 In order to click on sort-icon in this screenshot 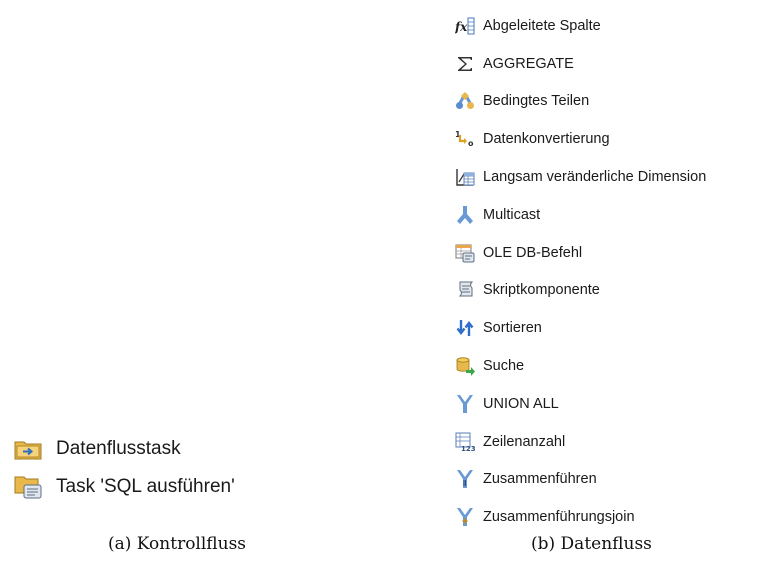, I will do `click(465, 328)`.